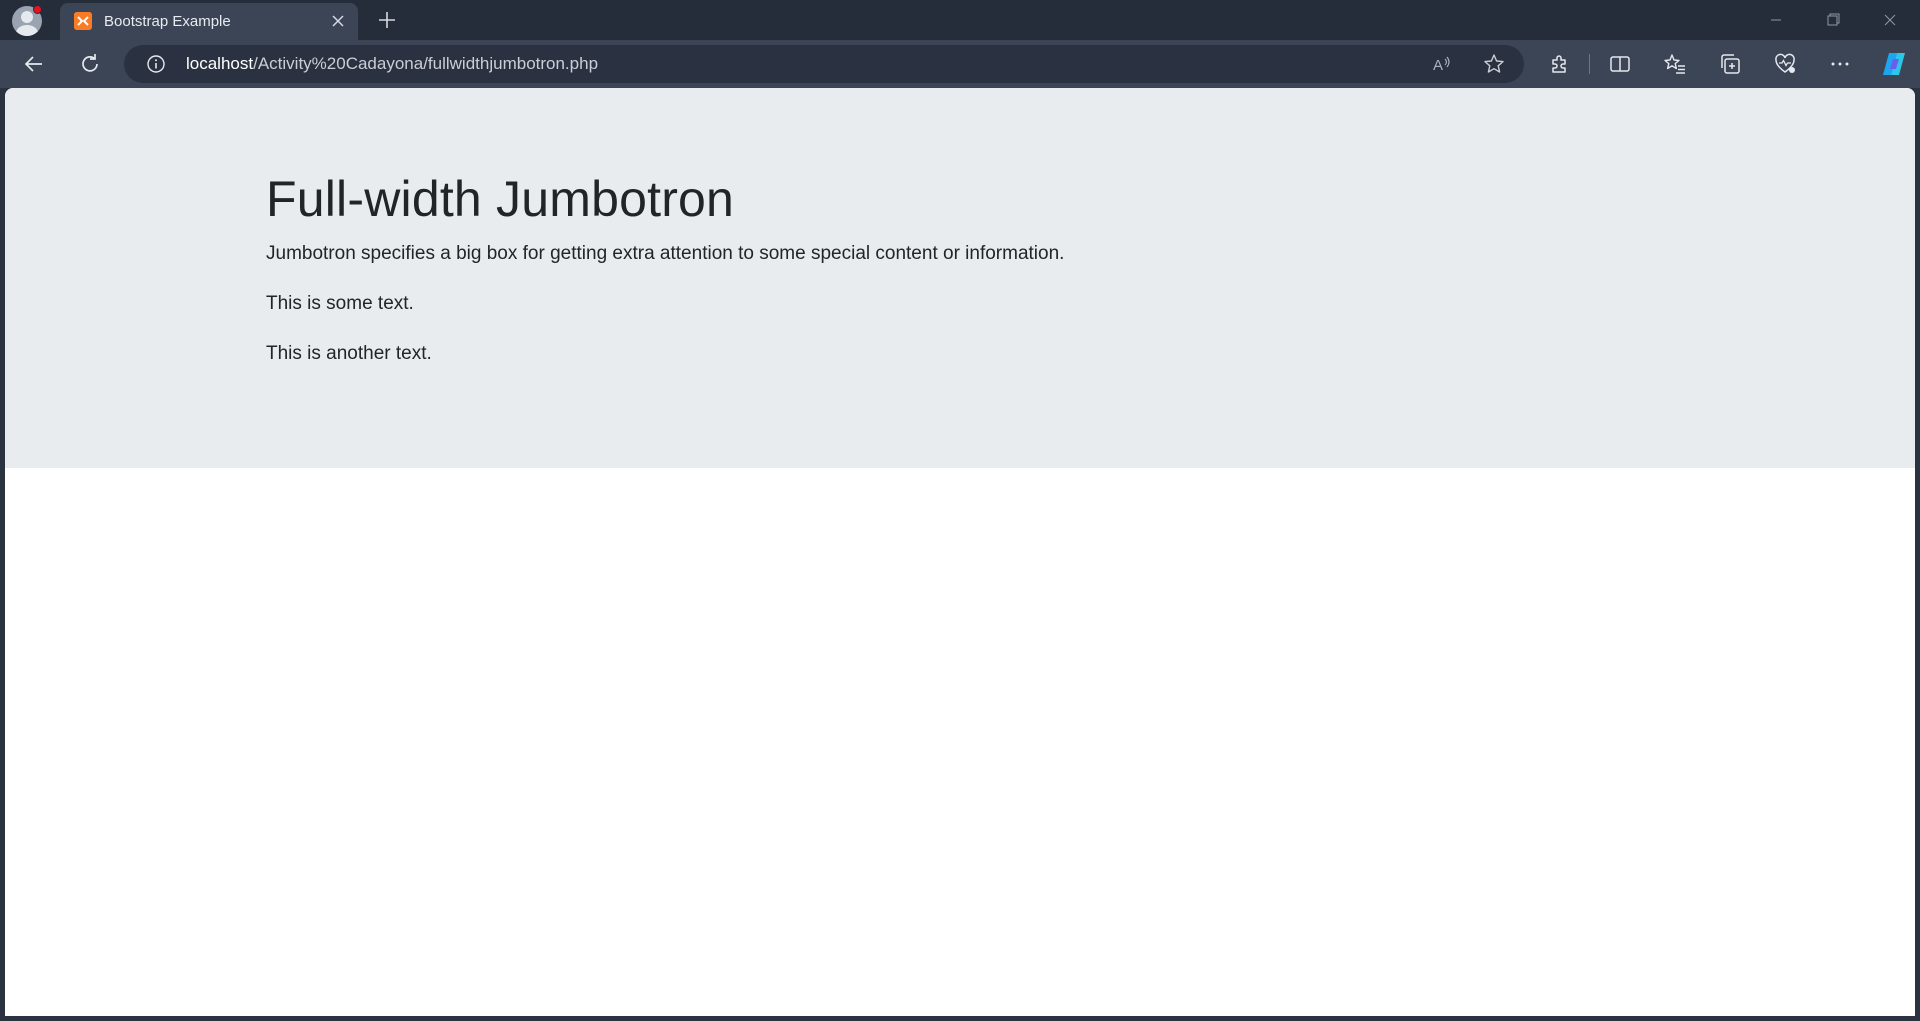 The image size is (1920, 1021). What do you see at coordinates (1833, 20) in the screenshot?
I see `restore-icon` at bounding box center [1833, 20].